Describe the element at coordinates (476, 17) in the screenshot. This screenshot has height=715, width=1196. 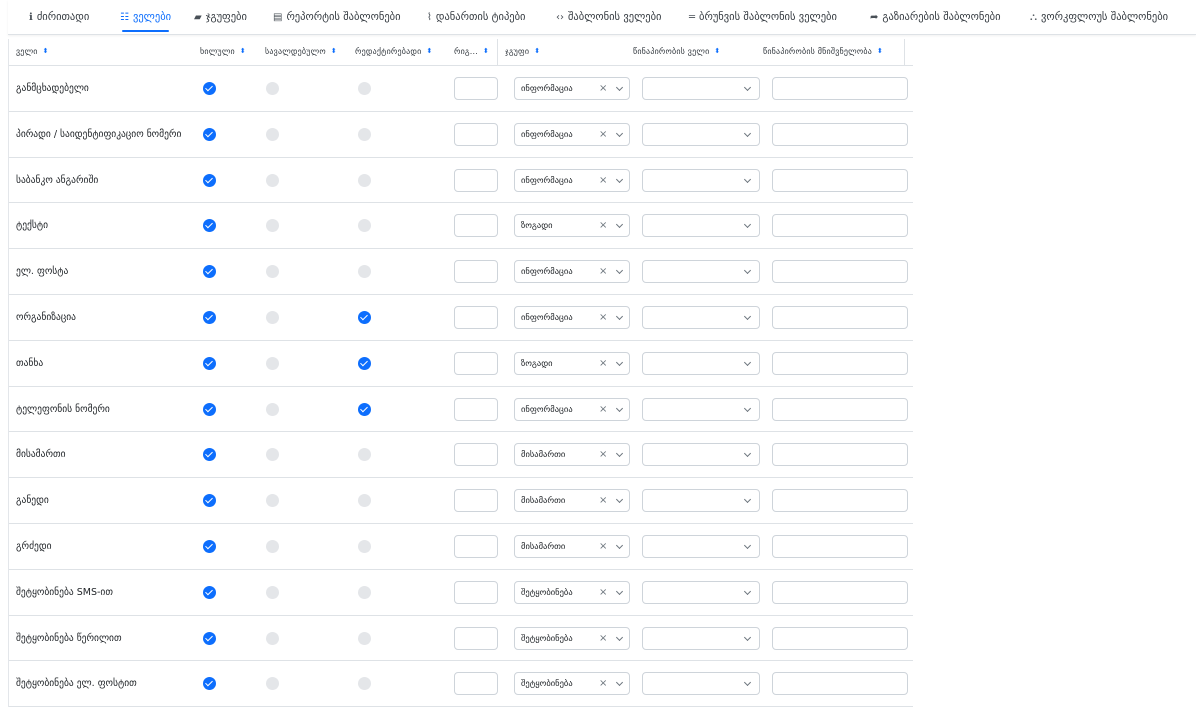
I see `tab-attachment-types: ⌇ დანართის ტიპები` at that location.